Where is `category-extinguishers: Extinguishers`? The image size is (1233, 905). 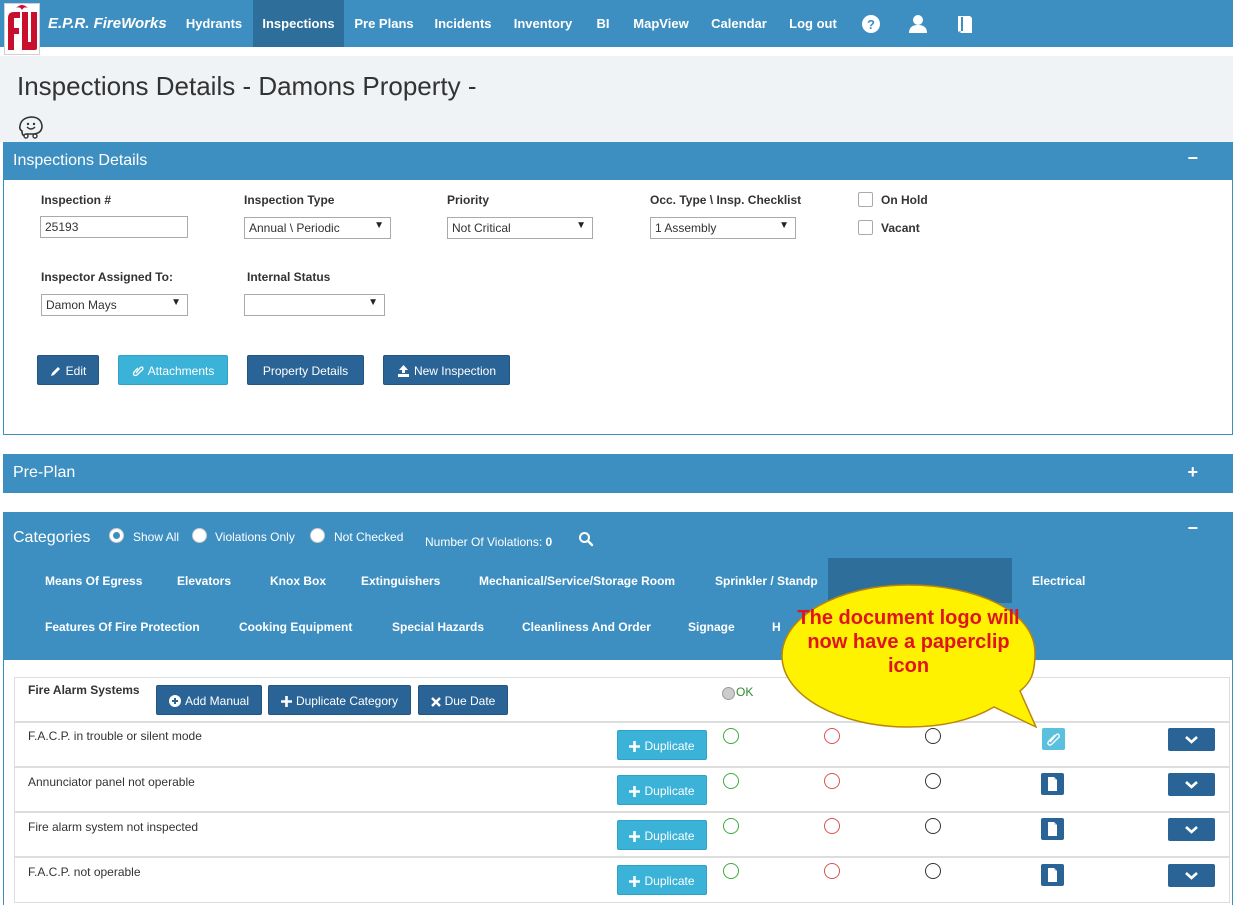
category-extinguishers: Extinguishers is located at coordinates (400, 581).